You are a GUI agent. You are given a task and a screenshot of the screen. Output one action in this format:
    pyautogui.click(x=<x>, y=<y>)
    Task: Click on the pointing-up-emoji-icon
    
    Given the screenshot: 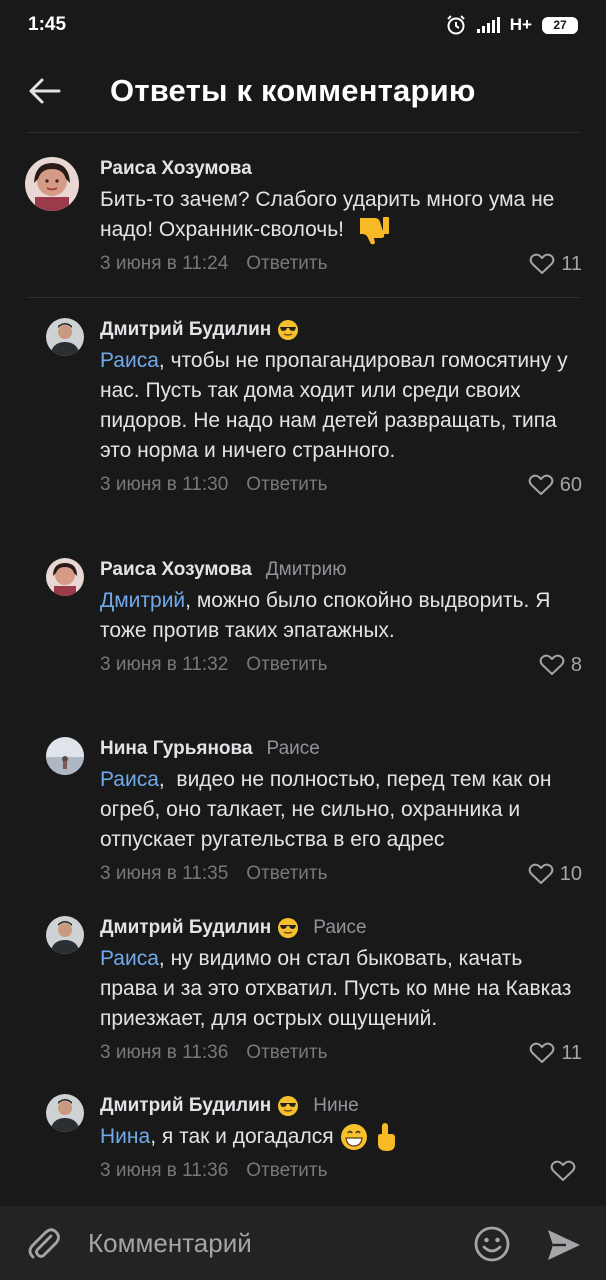 What is the action you would take?
    pyautogui.click(x=386, y=1137)
    